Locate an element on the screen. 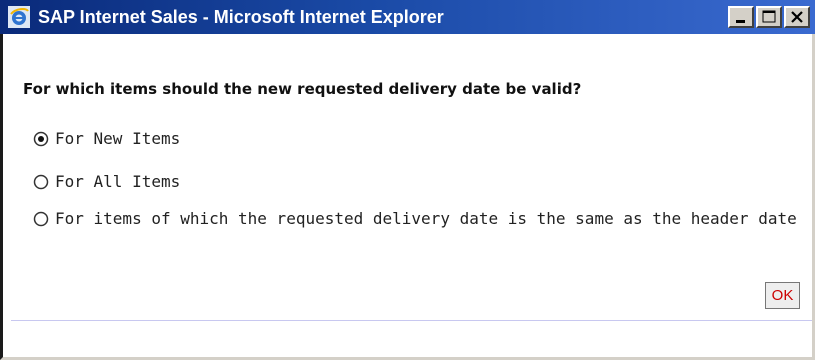  maximize-icon is located at coordinates (769, 16).